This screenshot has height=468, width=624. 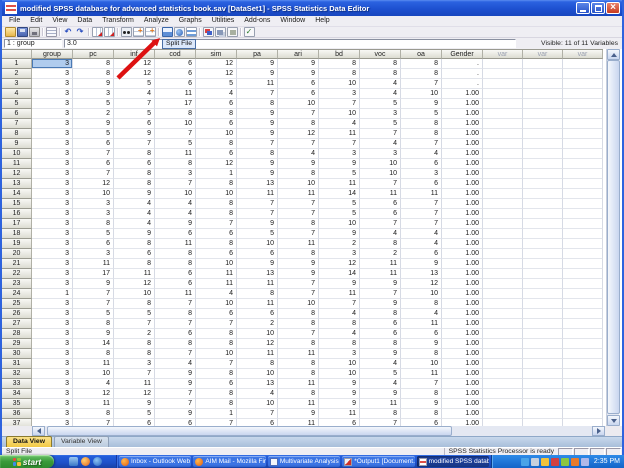 I want to click on horizontal-scroll-track, so click(x=318, y=431).